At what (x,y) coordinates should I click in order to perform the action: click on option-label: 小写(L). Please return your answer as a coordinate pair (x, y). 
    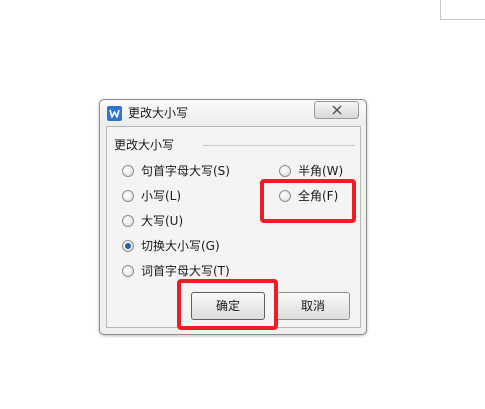
    Looking at the image, I should click on (161, 196).